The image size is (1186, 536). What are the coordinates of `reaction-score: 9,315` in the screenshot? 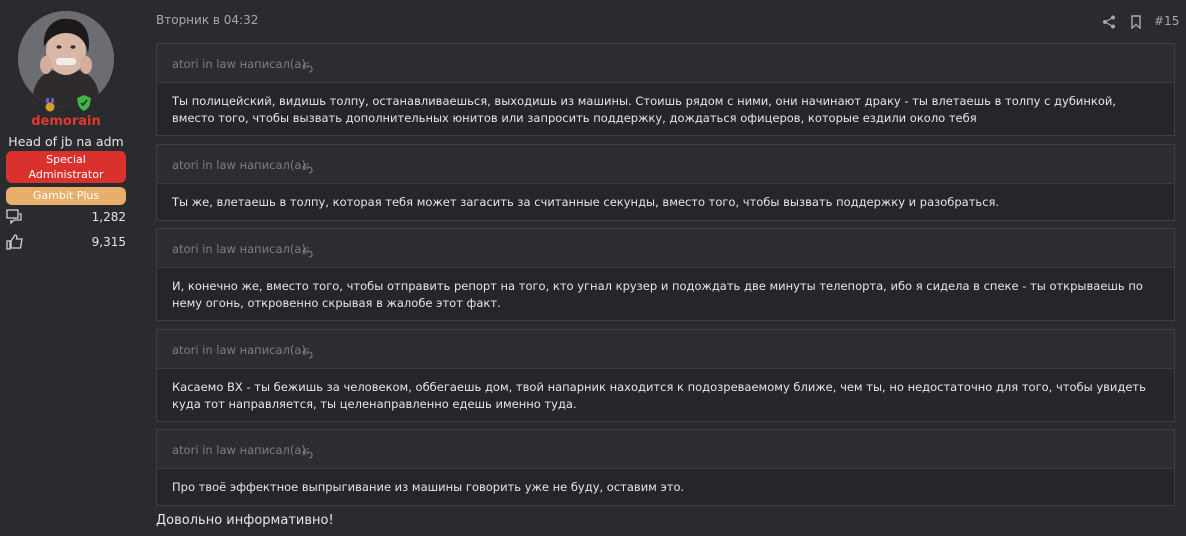 It's located at (108, 242).